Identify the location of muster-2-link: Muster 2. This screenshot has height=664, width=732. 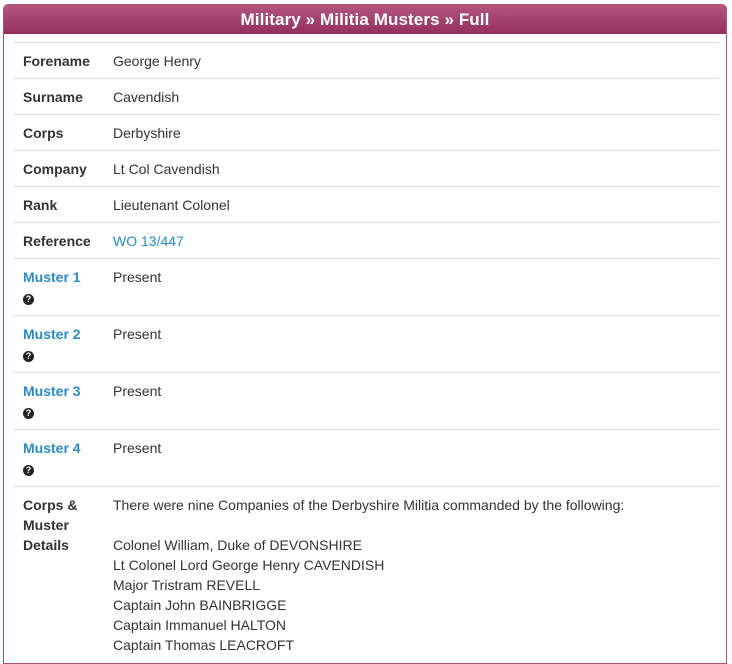
(52, 334).